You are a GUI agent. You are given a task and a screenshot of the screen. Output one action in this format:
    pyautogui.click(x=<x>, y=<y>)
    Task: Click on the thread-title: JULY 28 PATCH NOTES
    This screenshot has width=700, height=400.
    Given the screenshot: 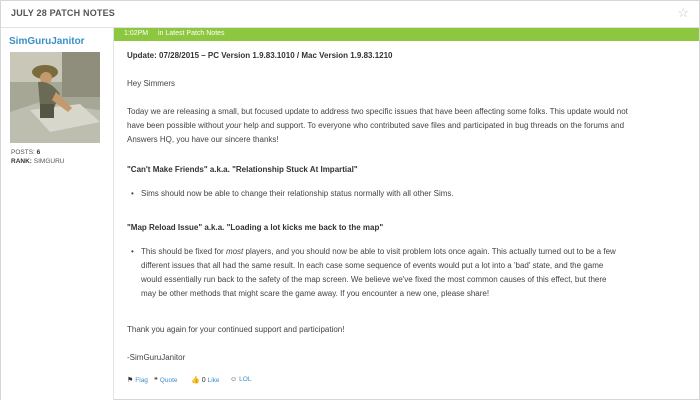 What is the action you would take?
    pyautogui.click(x=63, y=13)
    